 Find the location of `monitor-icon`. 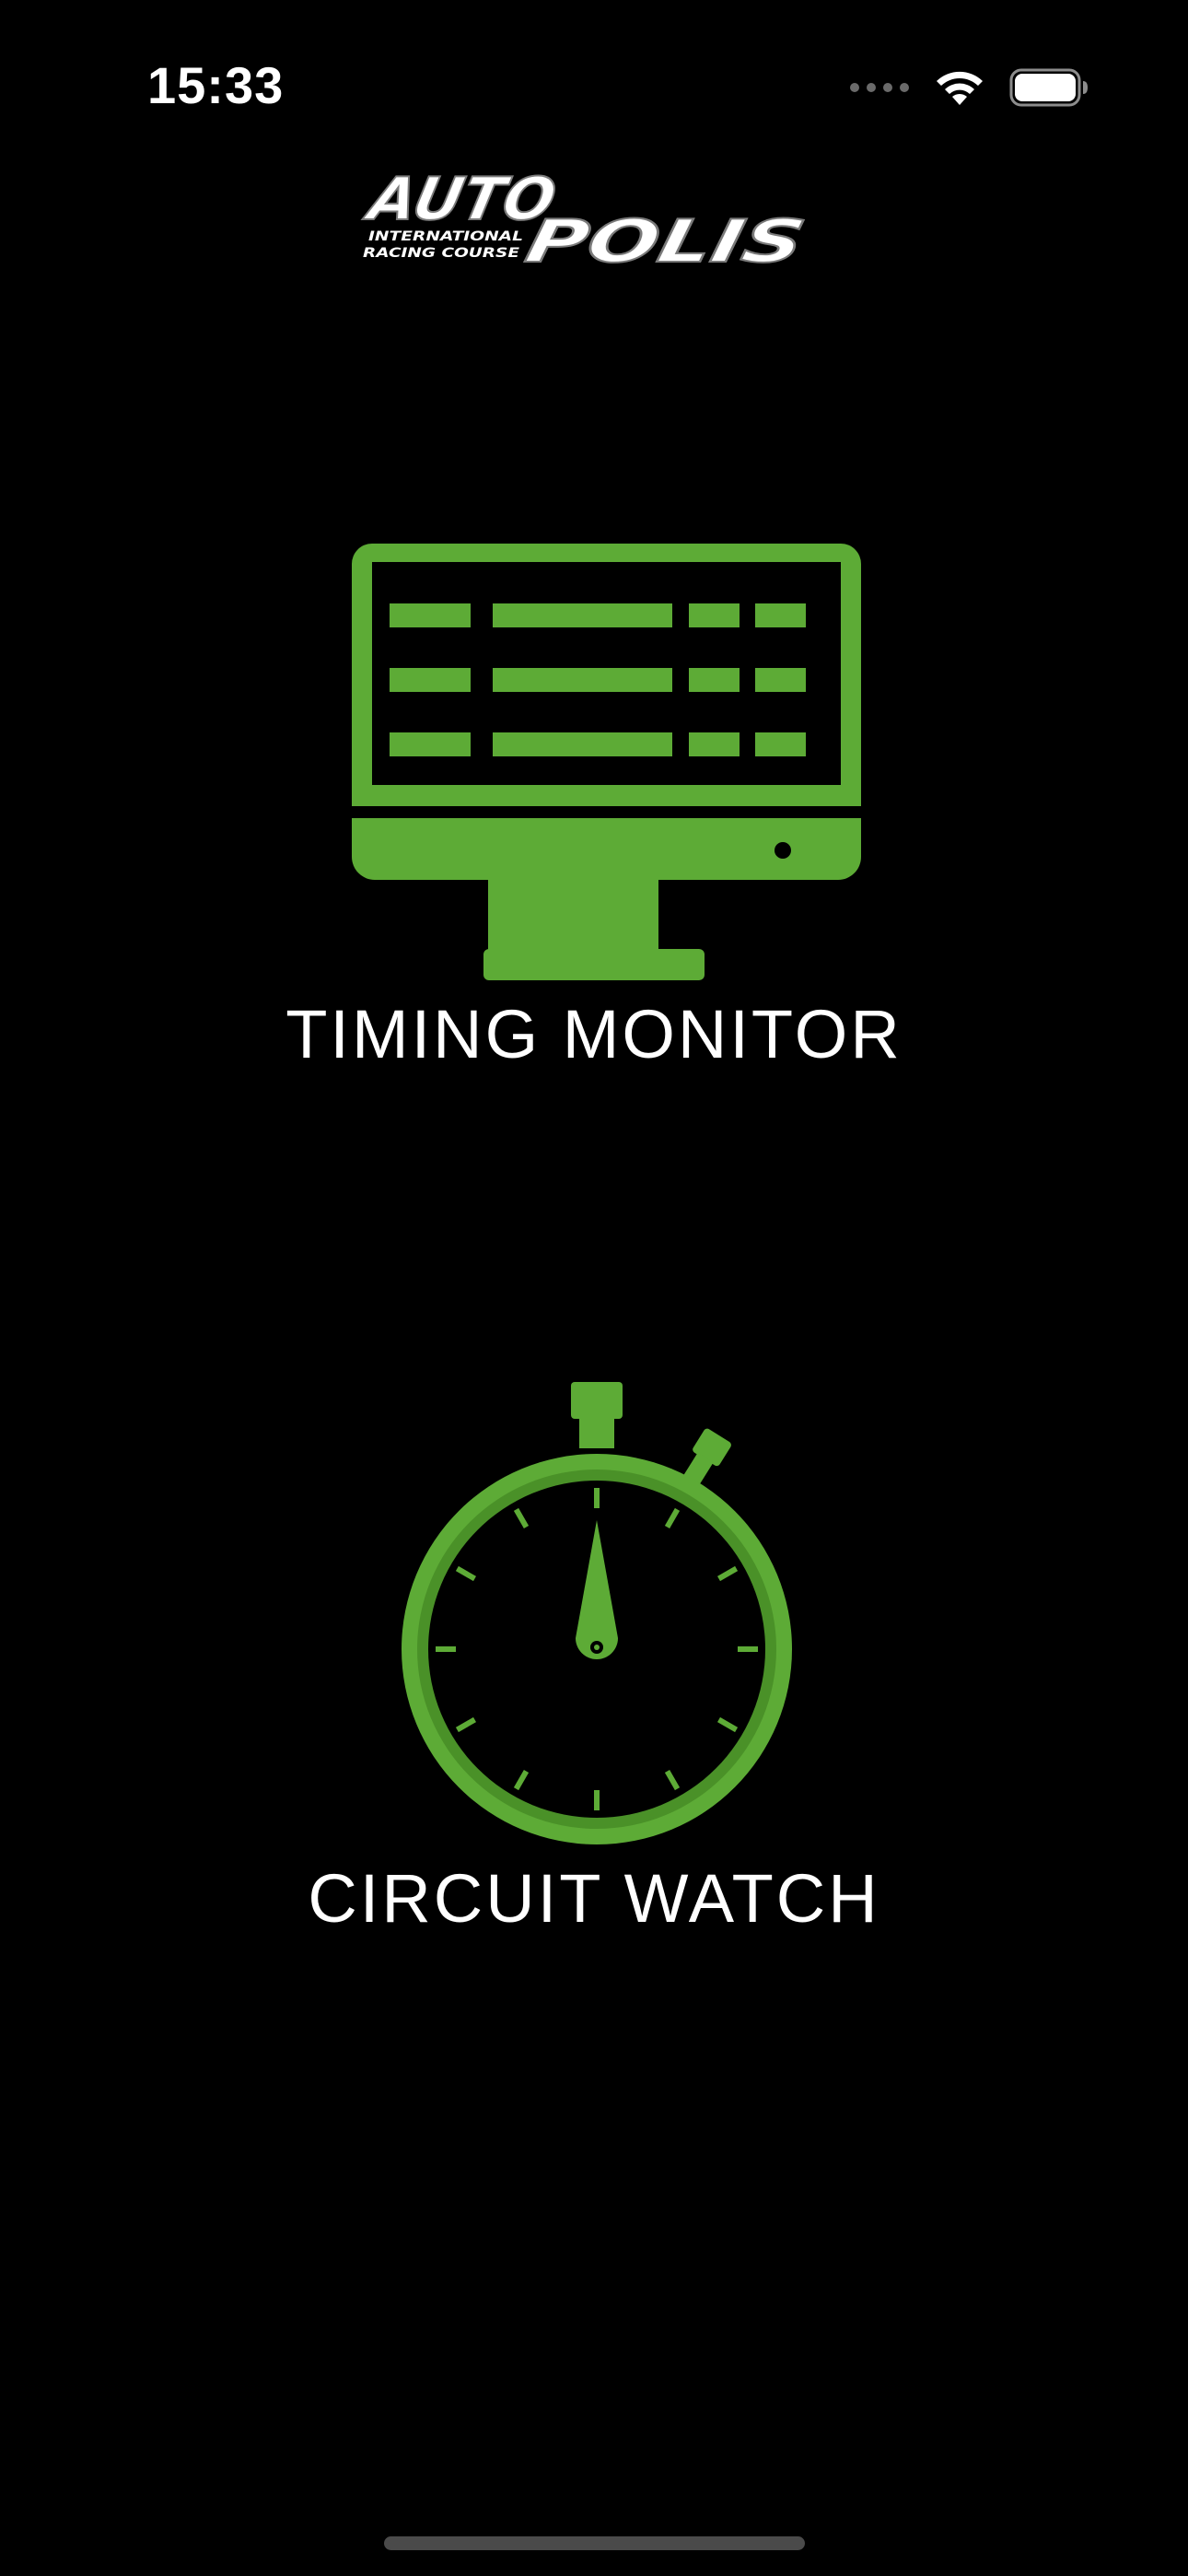

monitor-icon is located at coordinates (606, 762).